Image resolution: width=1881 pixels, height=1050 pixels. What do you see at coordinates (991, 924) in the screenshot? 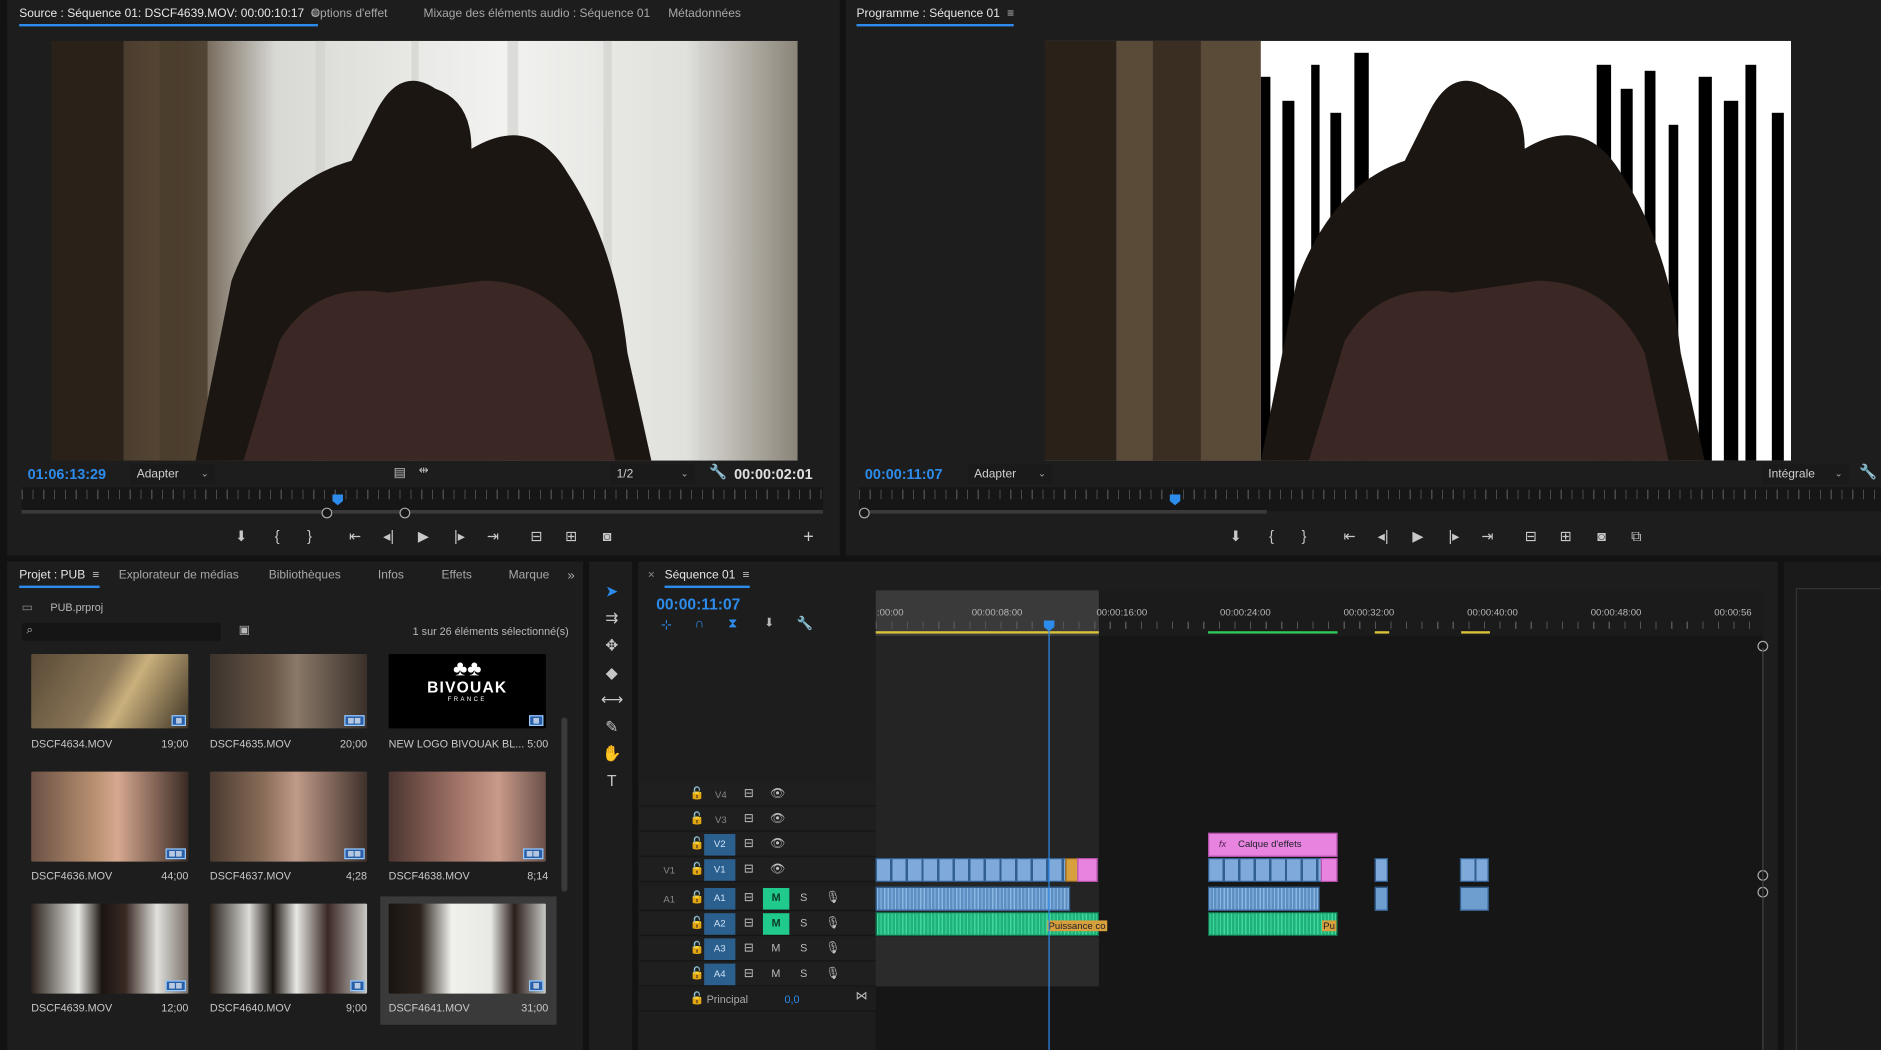
I see `music-clip: Puissance co` at bounding box center [991, 924].